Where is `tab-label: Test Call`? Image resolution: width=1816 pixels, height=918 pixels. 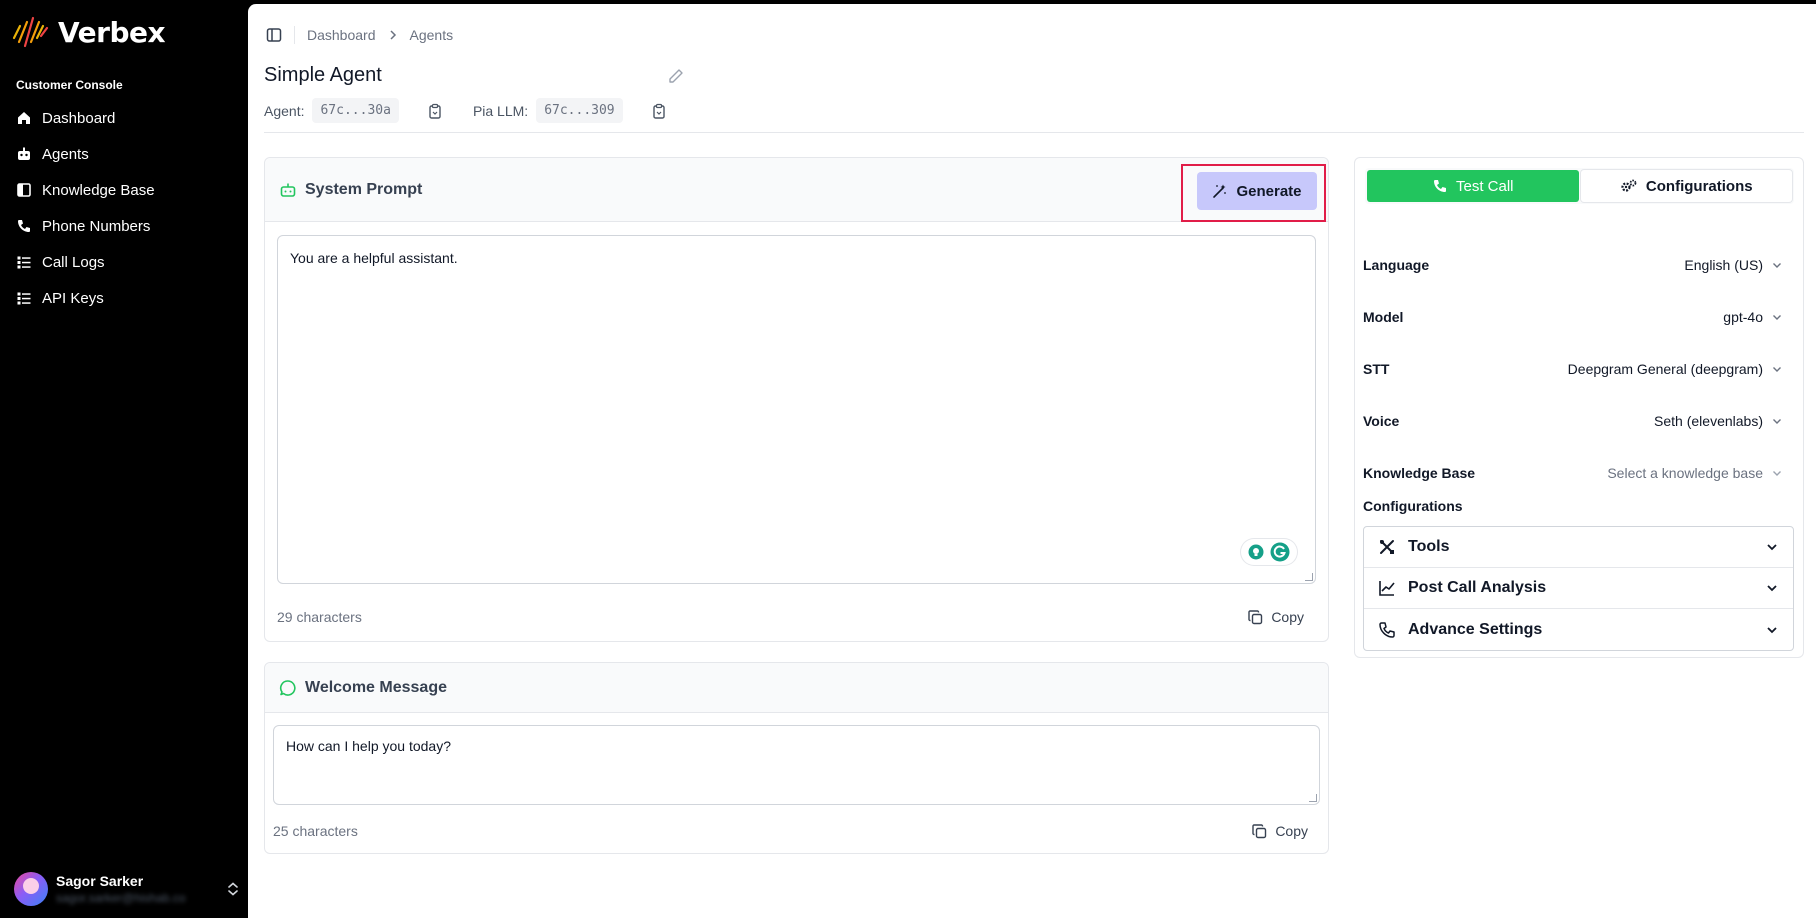 tab-label: Test Call is located at coordinates (1484, 186).